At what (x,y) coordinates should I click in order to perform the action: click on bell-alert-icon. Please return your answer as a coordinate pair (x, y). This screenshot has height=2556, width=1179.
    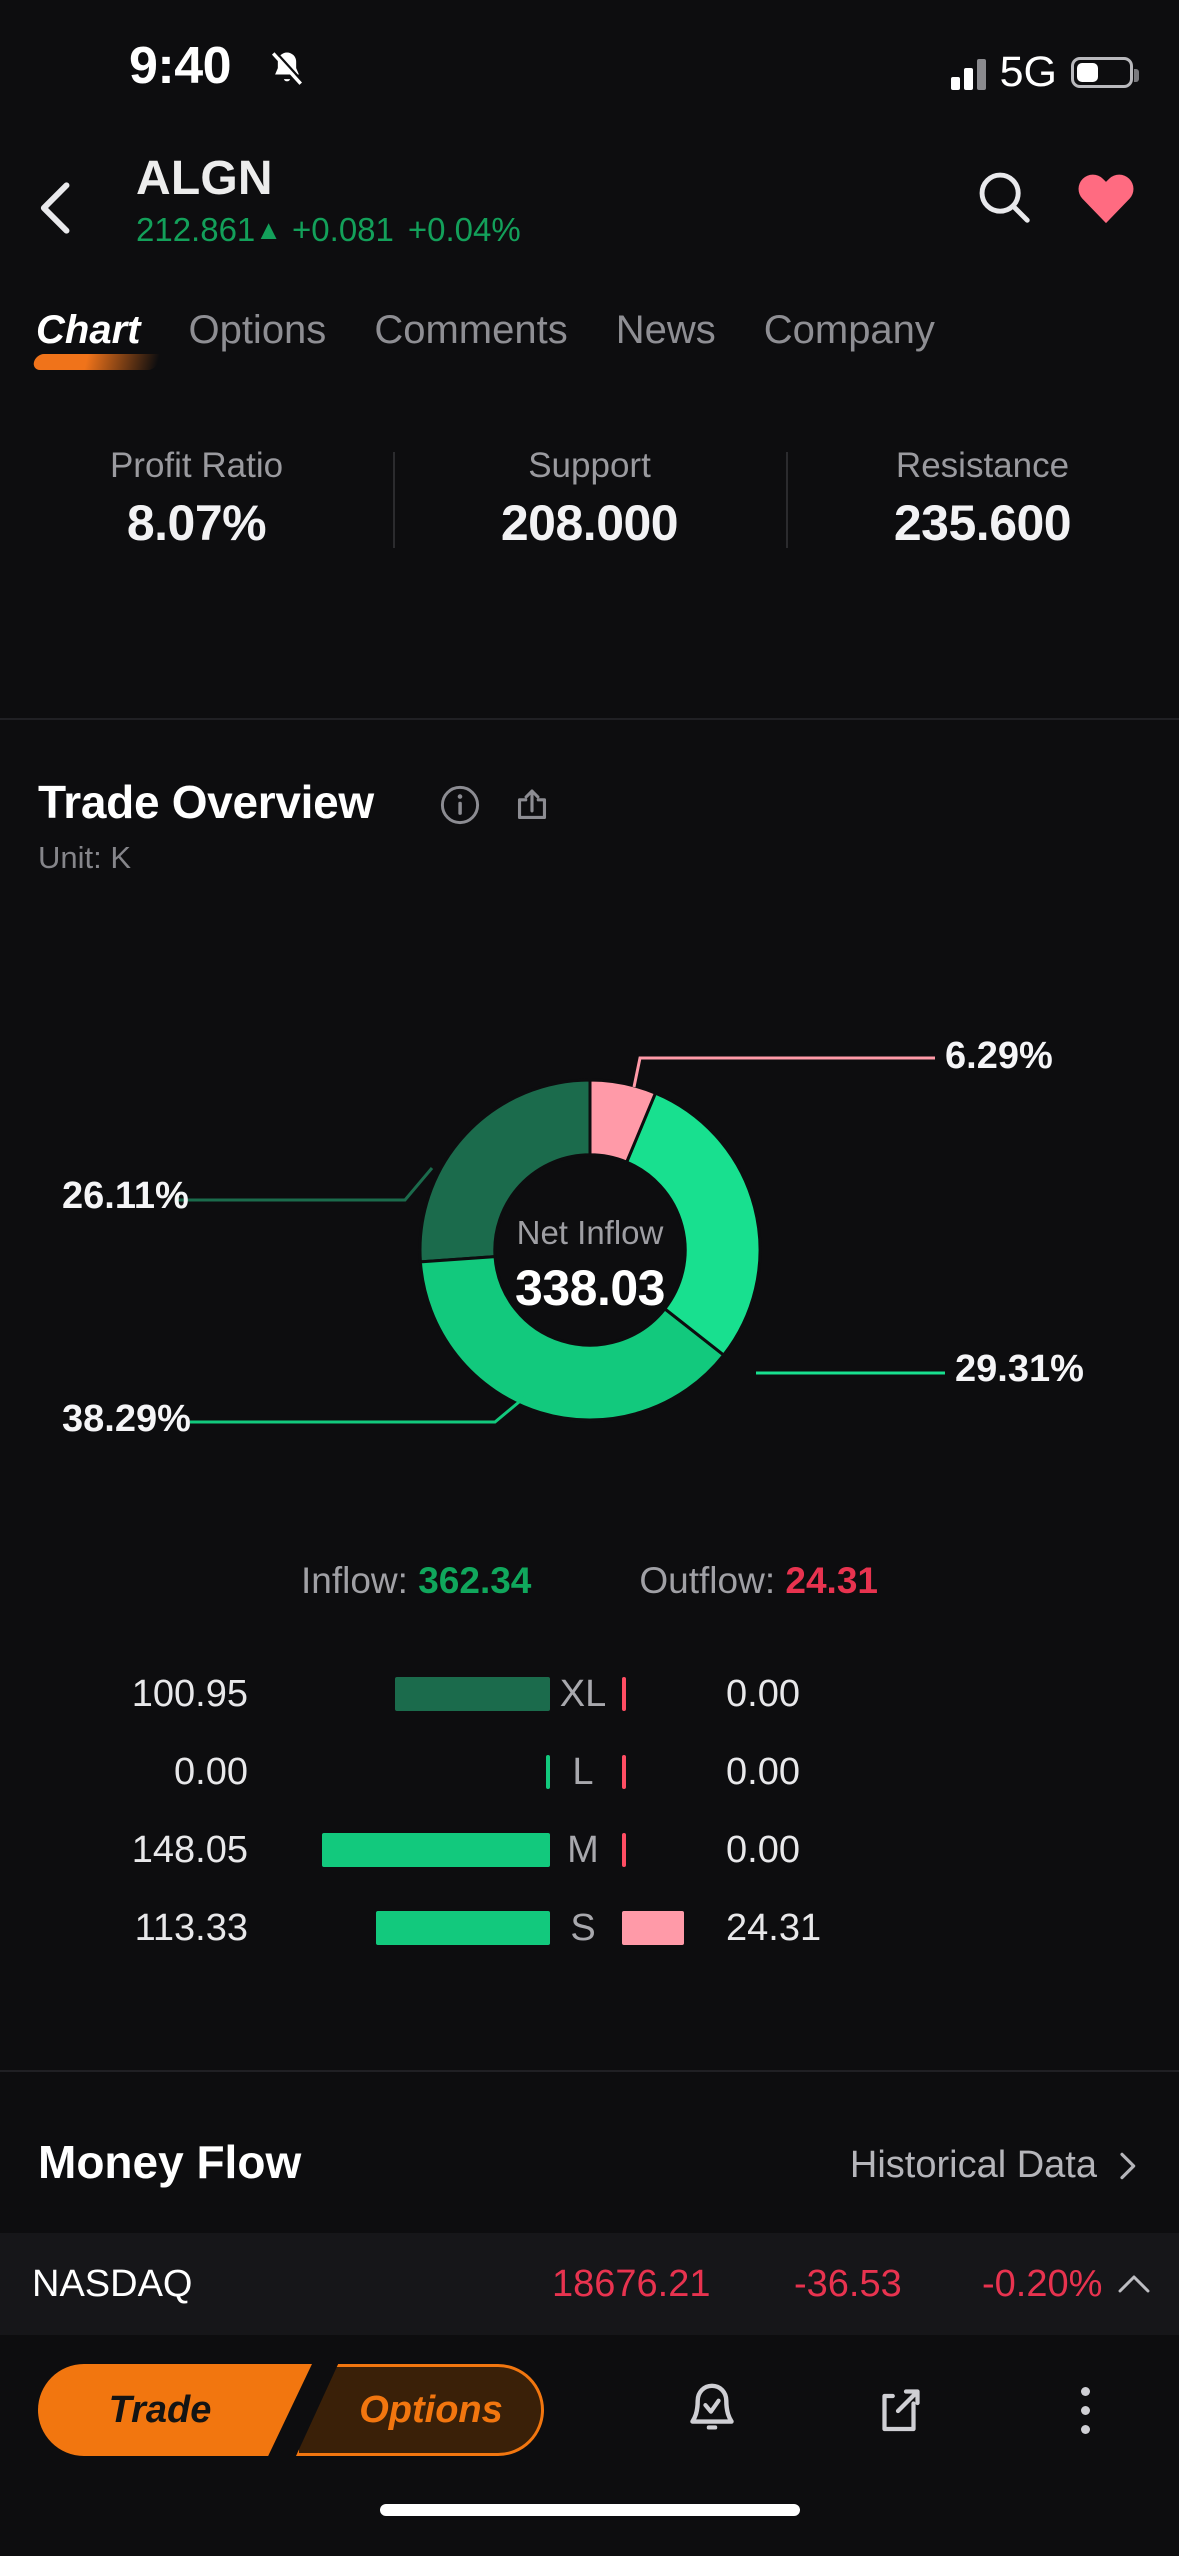
    Looking at the image, I should click on (712, 2406).